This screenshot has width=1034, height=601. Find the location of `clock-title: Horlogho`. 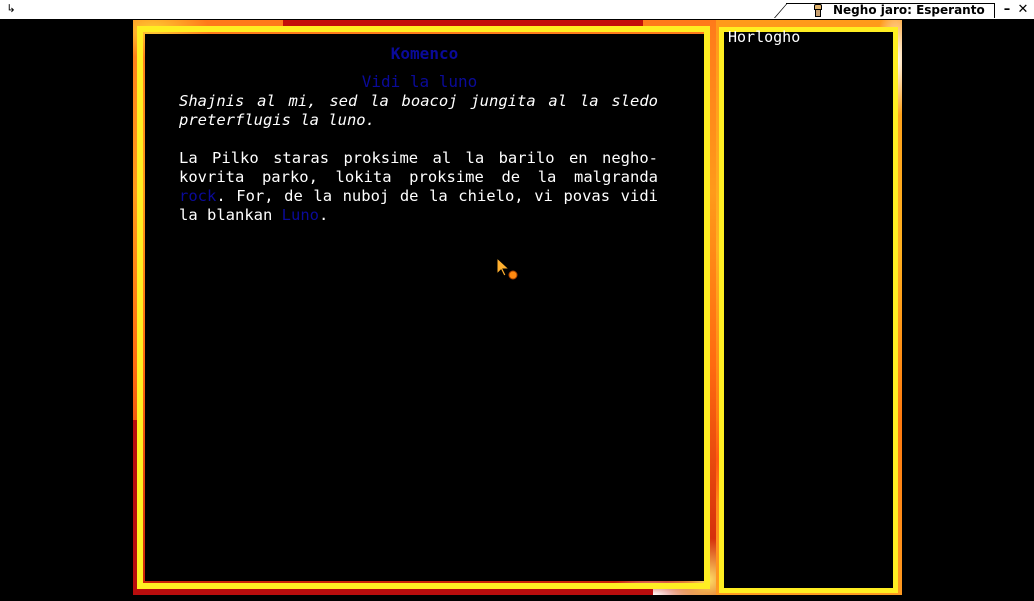

clock-title: Horlogho is located at coordinates (764, 37).